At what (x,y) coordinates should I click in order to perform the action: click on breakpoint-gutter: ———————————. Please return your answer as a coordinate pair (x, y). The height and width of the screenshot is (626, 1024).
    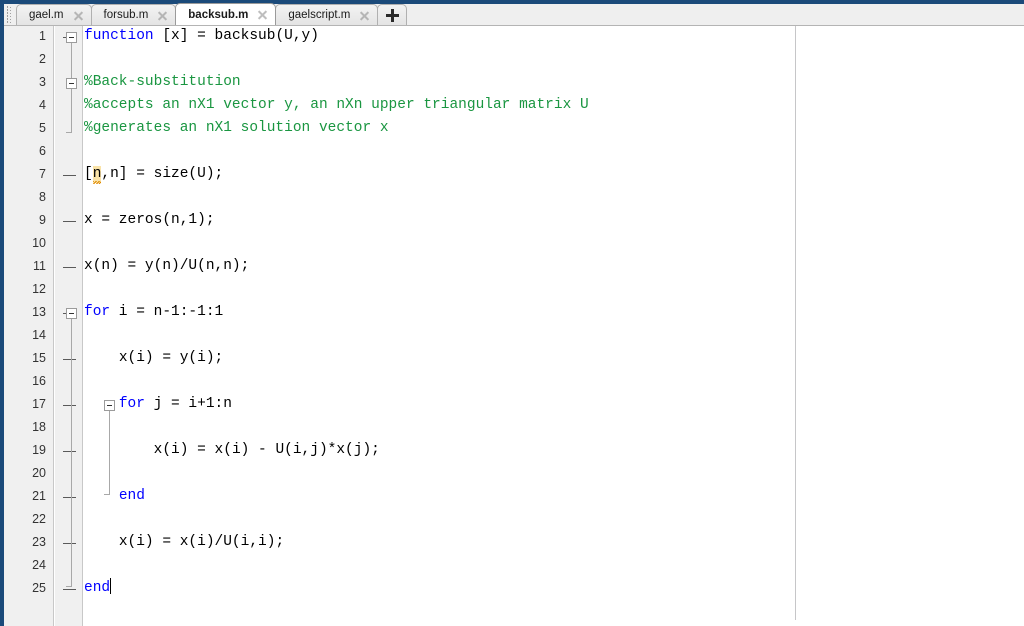
    Looking at the image, I should click on (69, 326).